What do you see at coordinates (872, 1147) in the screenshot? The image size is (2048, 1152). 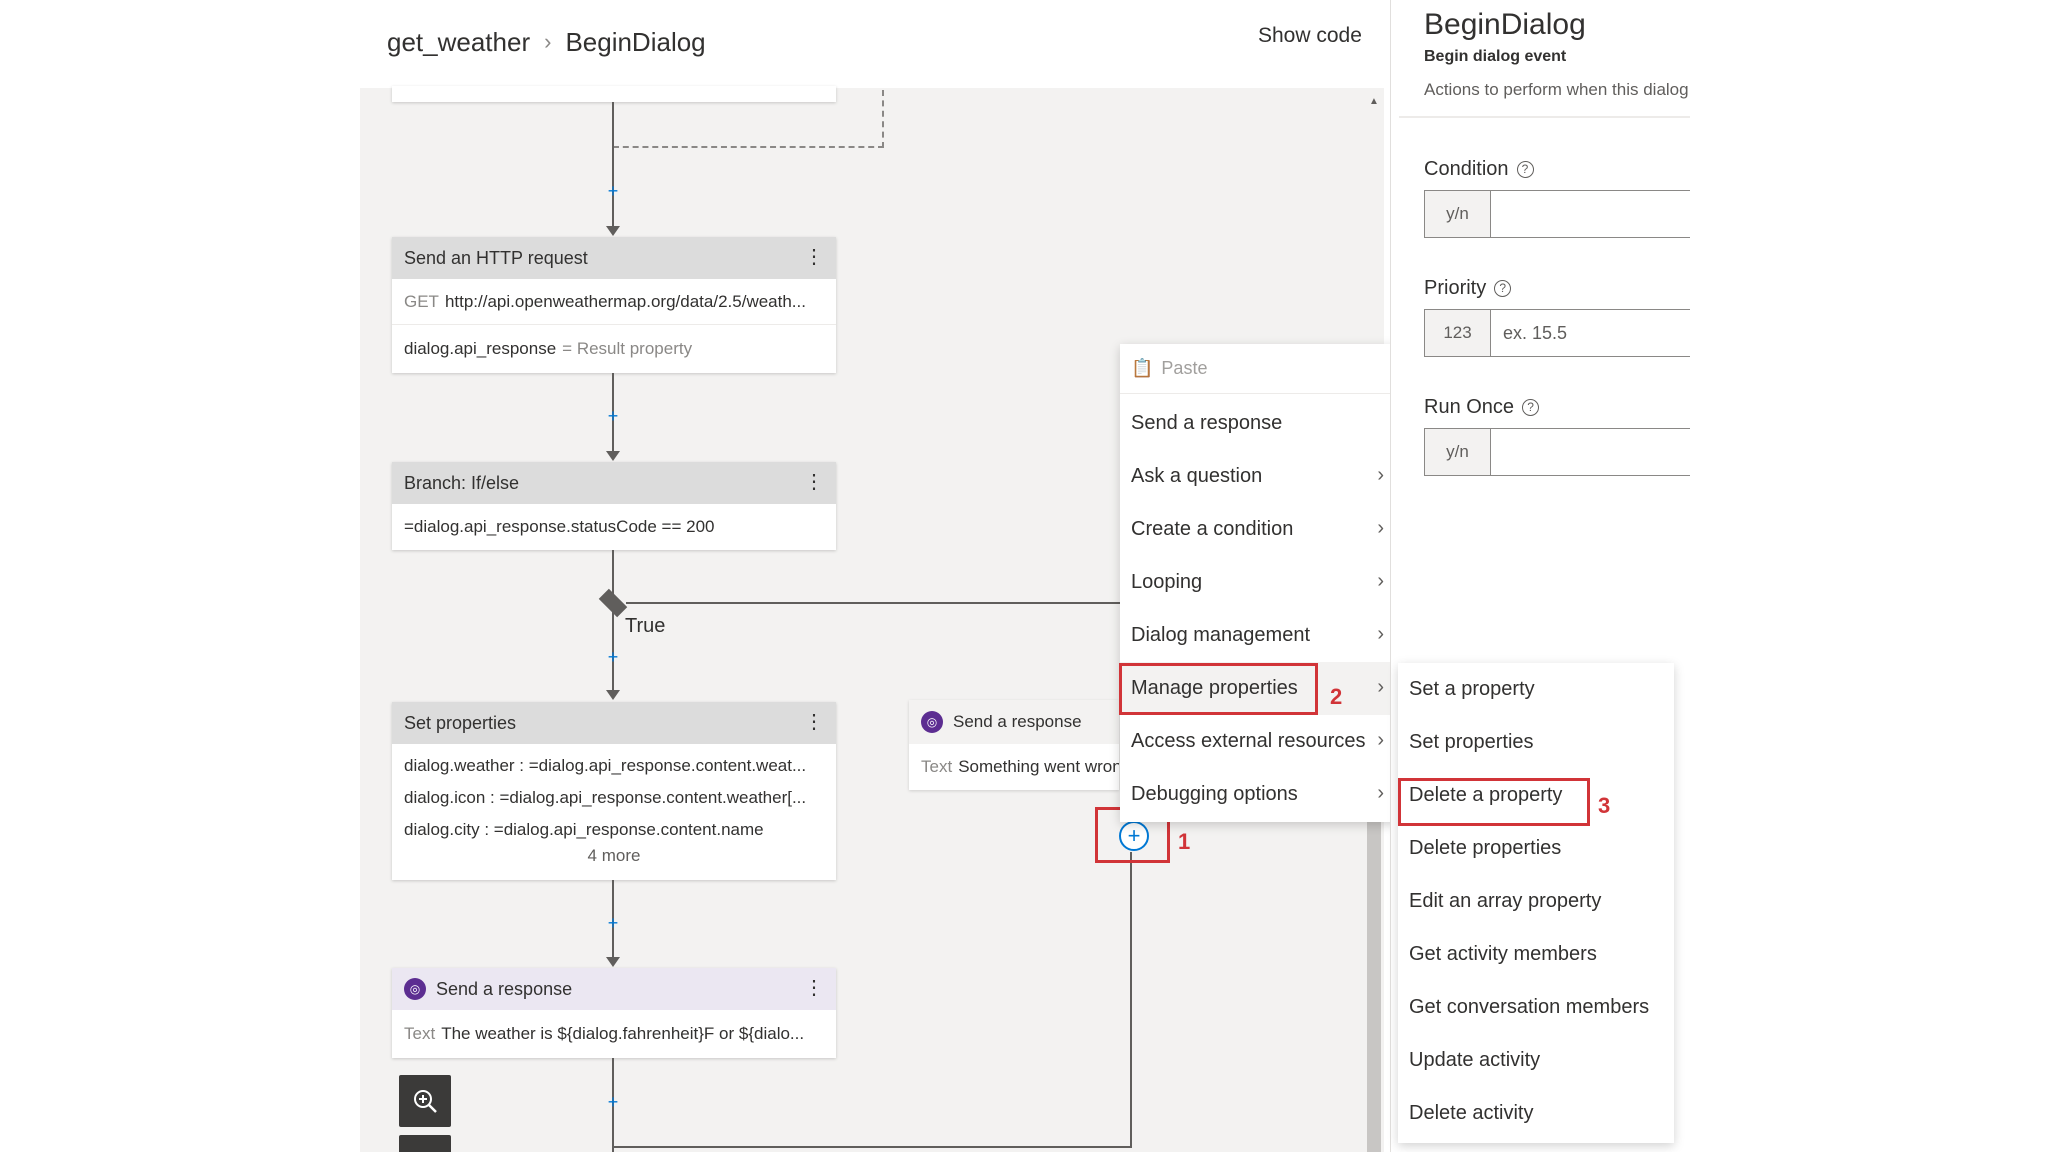 I see `merge-line` at bounding box center [872, 1147].